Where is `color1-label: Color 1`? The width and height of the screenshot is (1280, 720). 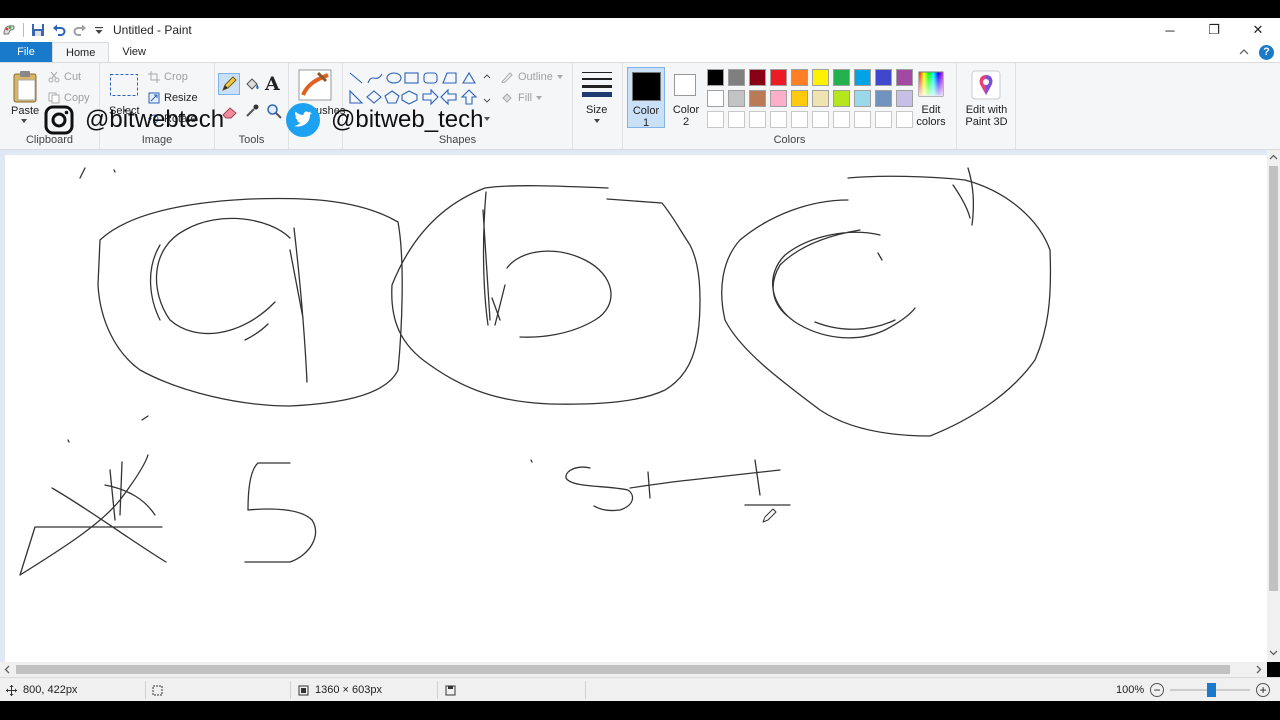
color1-label: Color 1 is located at coordinates (646, 117).